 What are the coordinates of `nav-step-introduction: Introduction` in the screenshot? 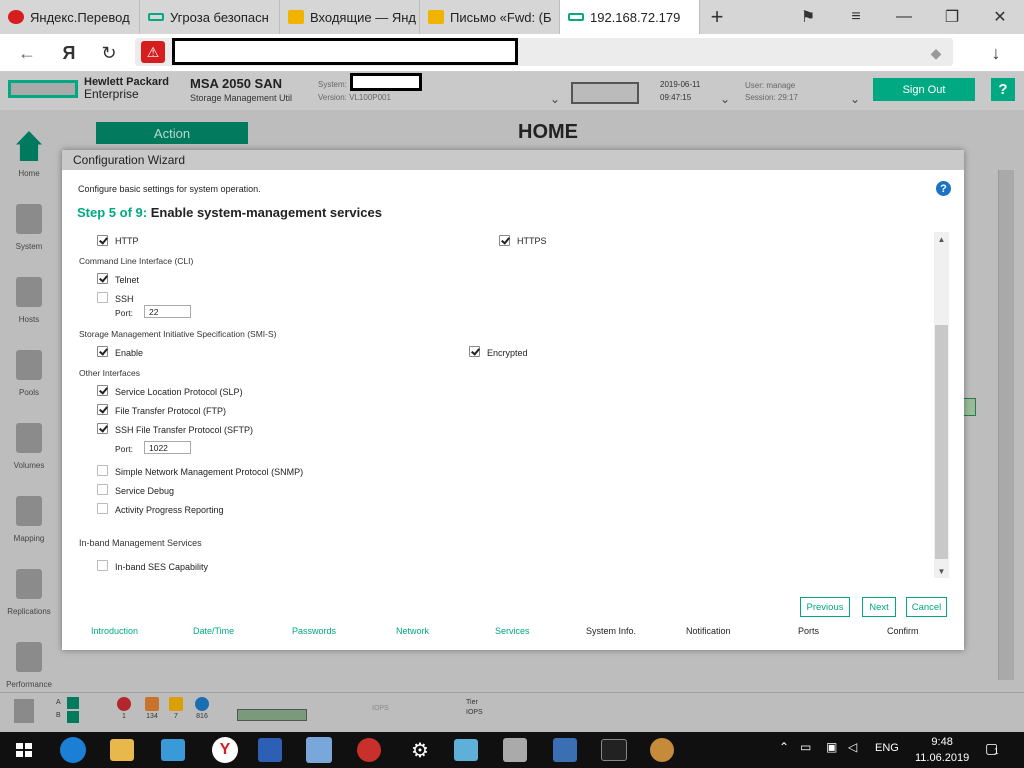 It's located at (114, 631).